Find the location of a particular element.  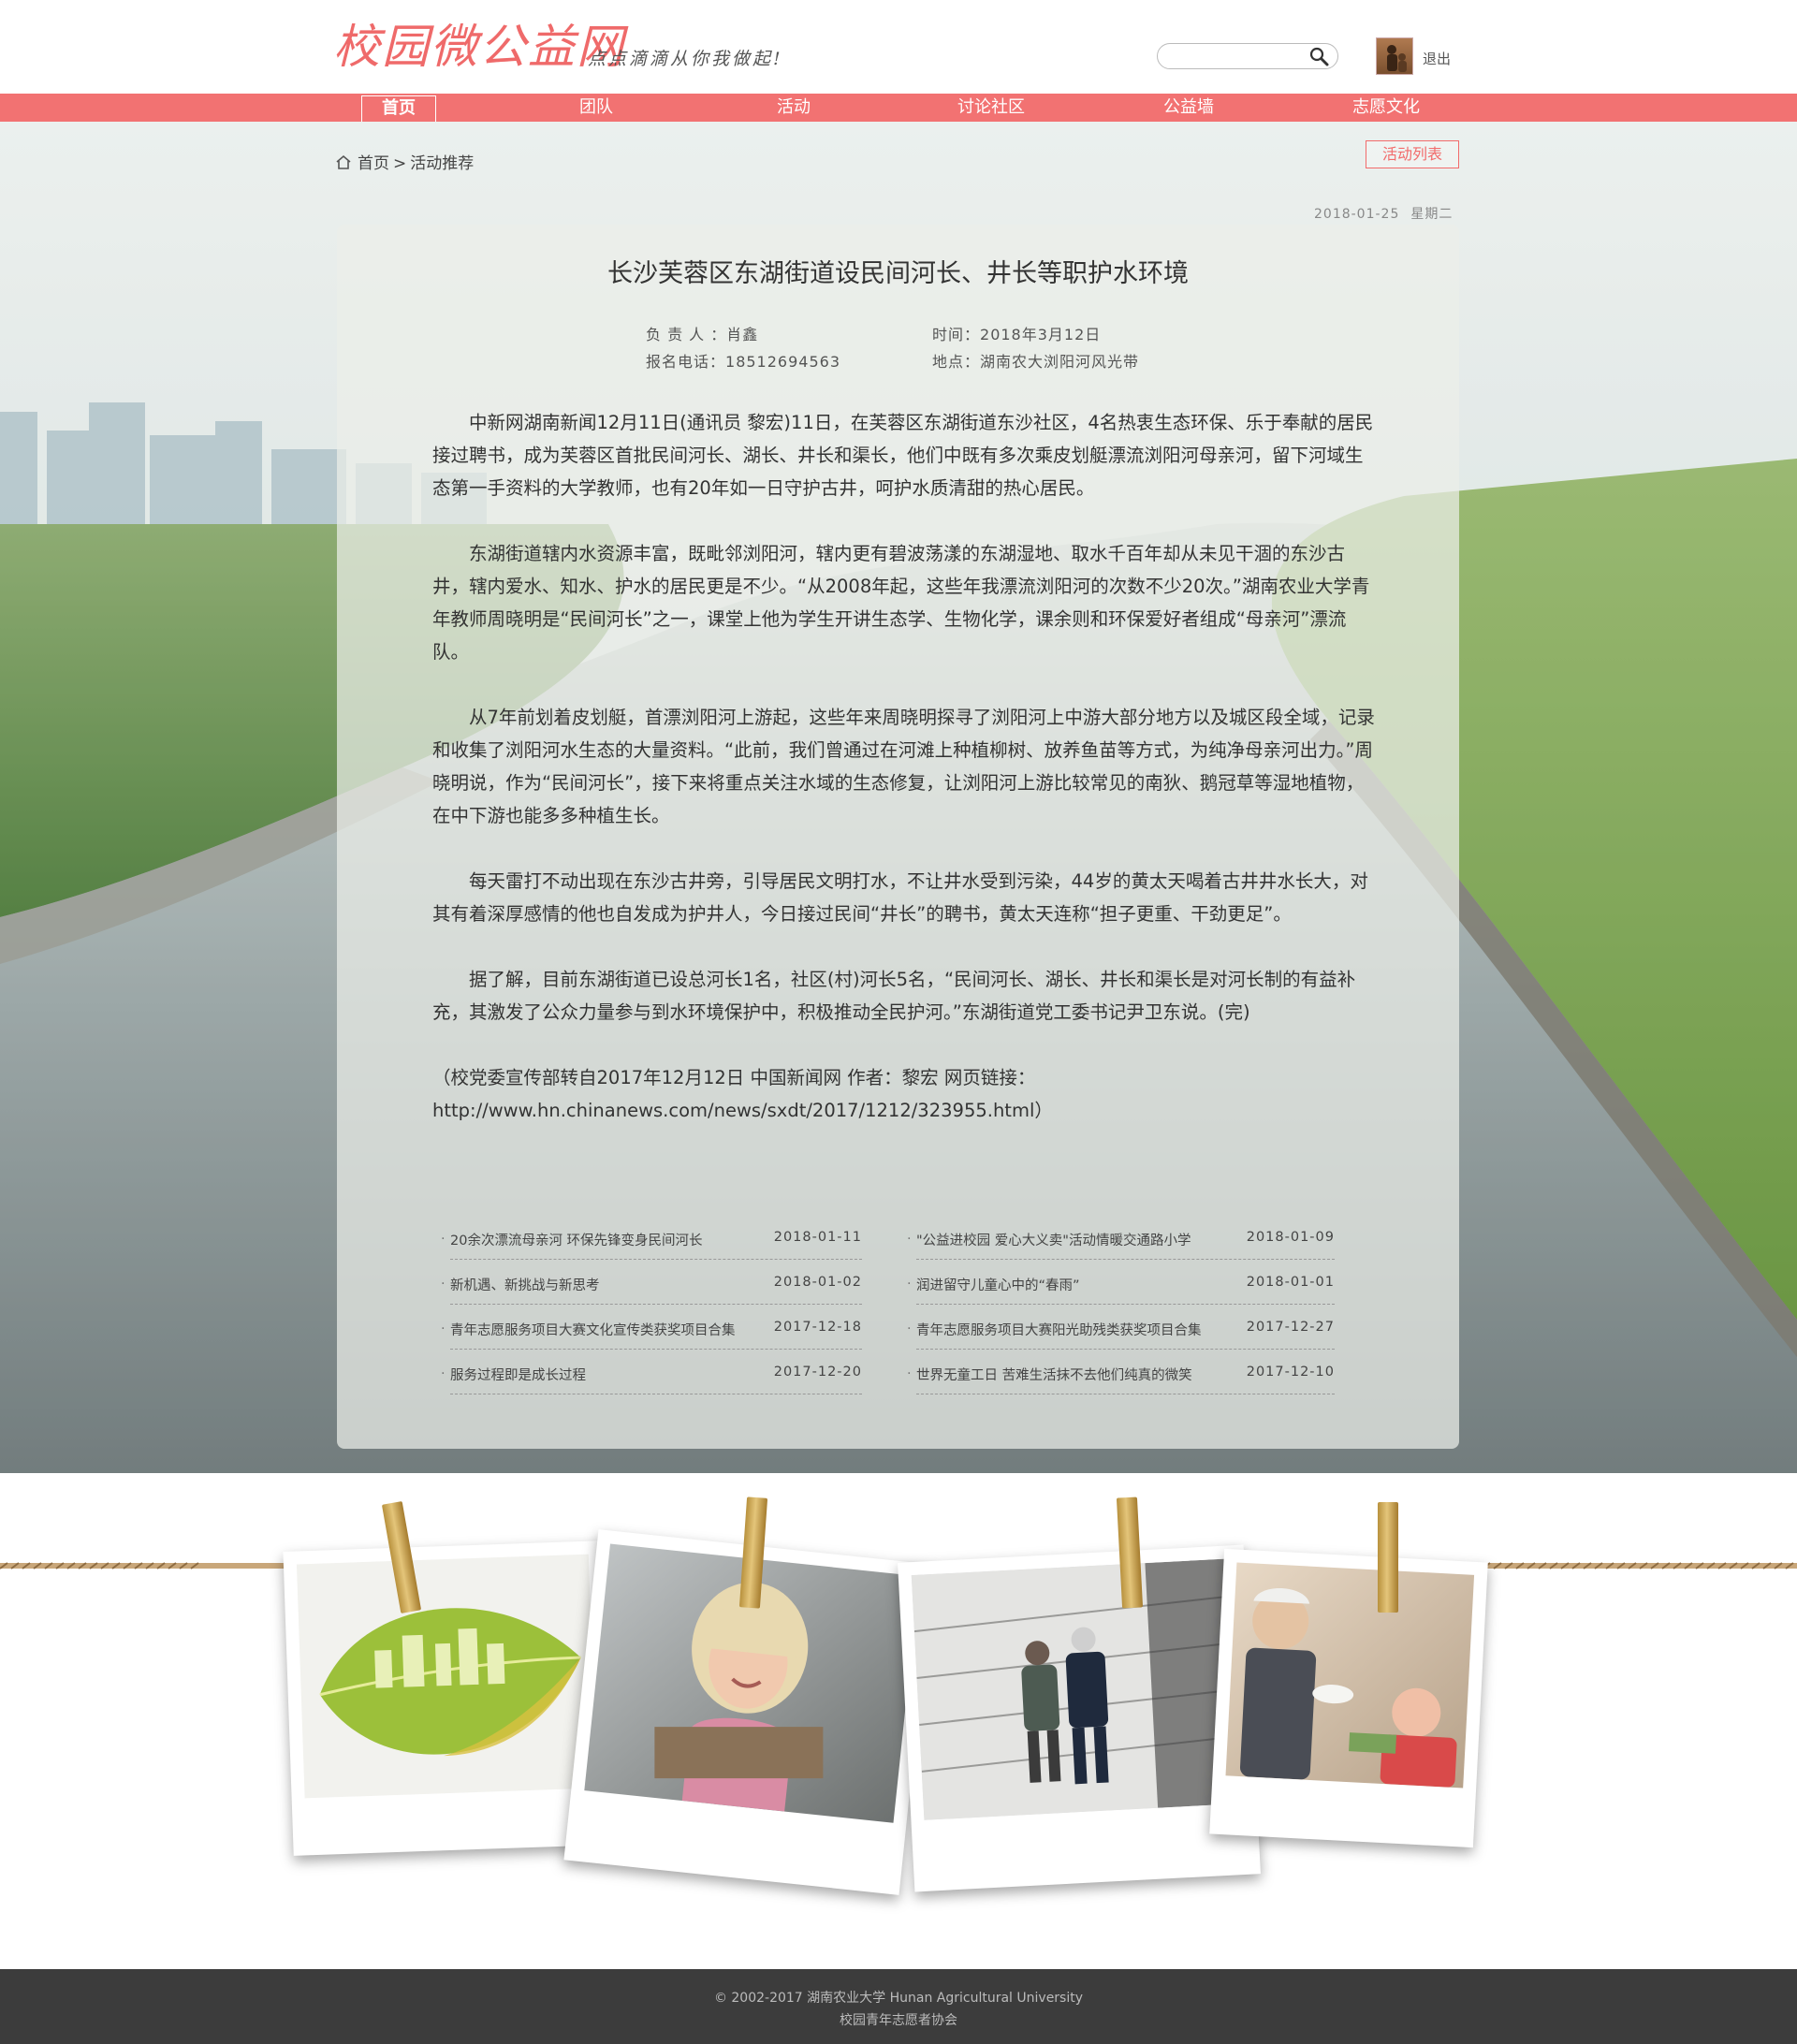

related-link: · 20余次漂流母亲河 环保先锋变身民间河长 2018-01-11 is located at coordinates (651, 1237).